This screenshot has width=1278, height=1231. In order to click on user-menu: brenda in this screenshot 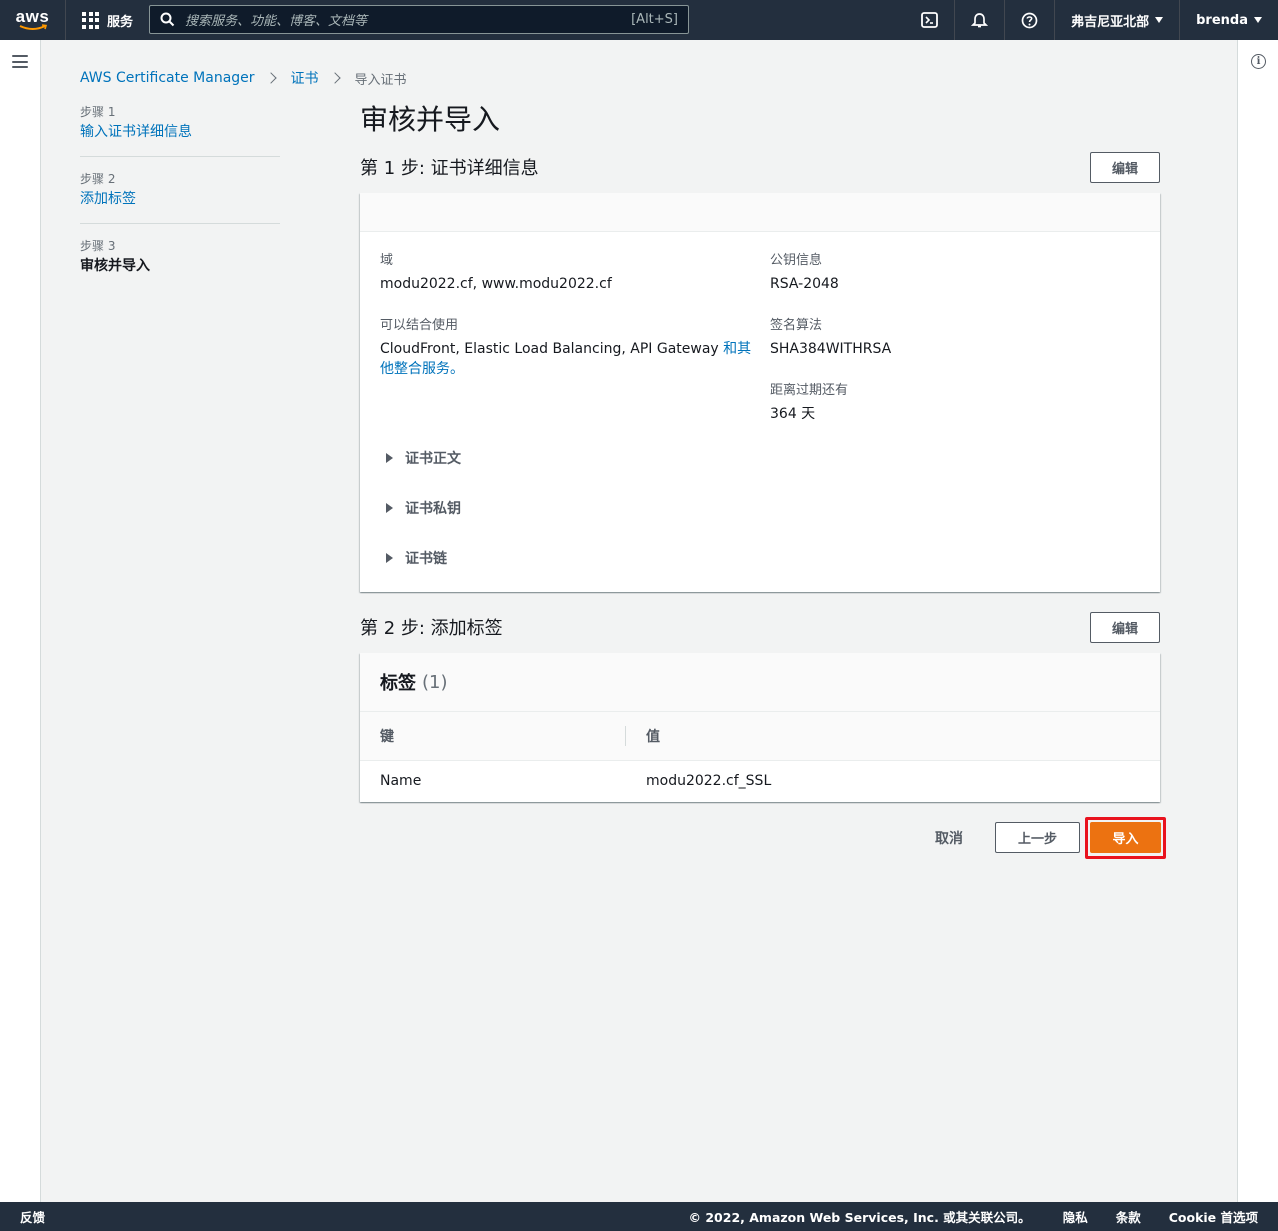, I will do `click(1228, 20)`.